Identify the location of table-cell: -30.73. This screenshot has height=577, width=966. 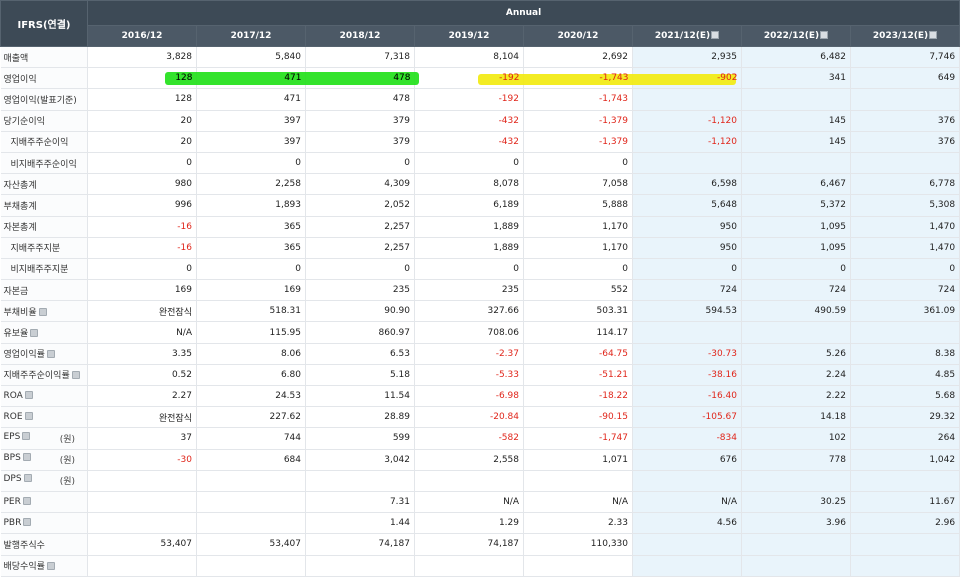
(687, 354).